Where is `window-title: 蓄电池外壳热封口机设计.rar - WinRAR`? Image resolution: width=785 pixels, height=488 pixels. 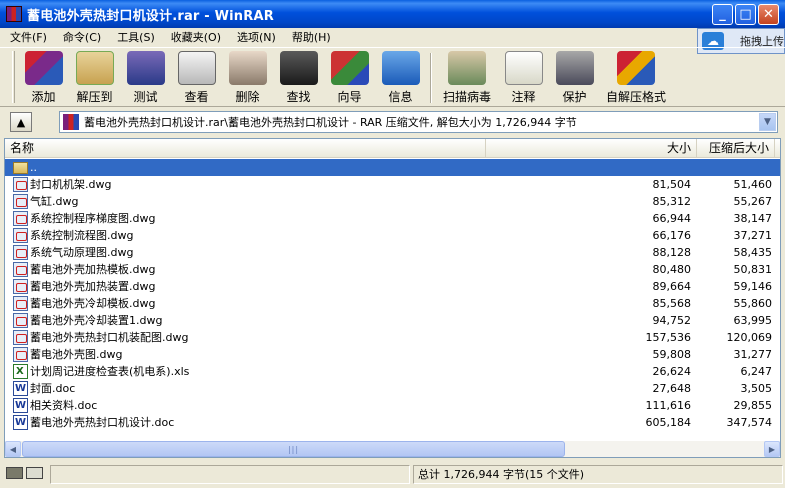 window-title: 蓄电池外壳热封口机设计.rar - WinRAR is located at coordinates (150, 16).